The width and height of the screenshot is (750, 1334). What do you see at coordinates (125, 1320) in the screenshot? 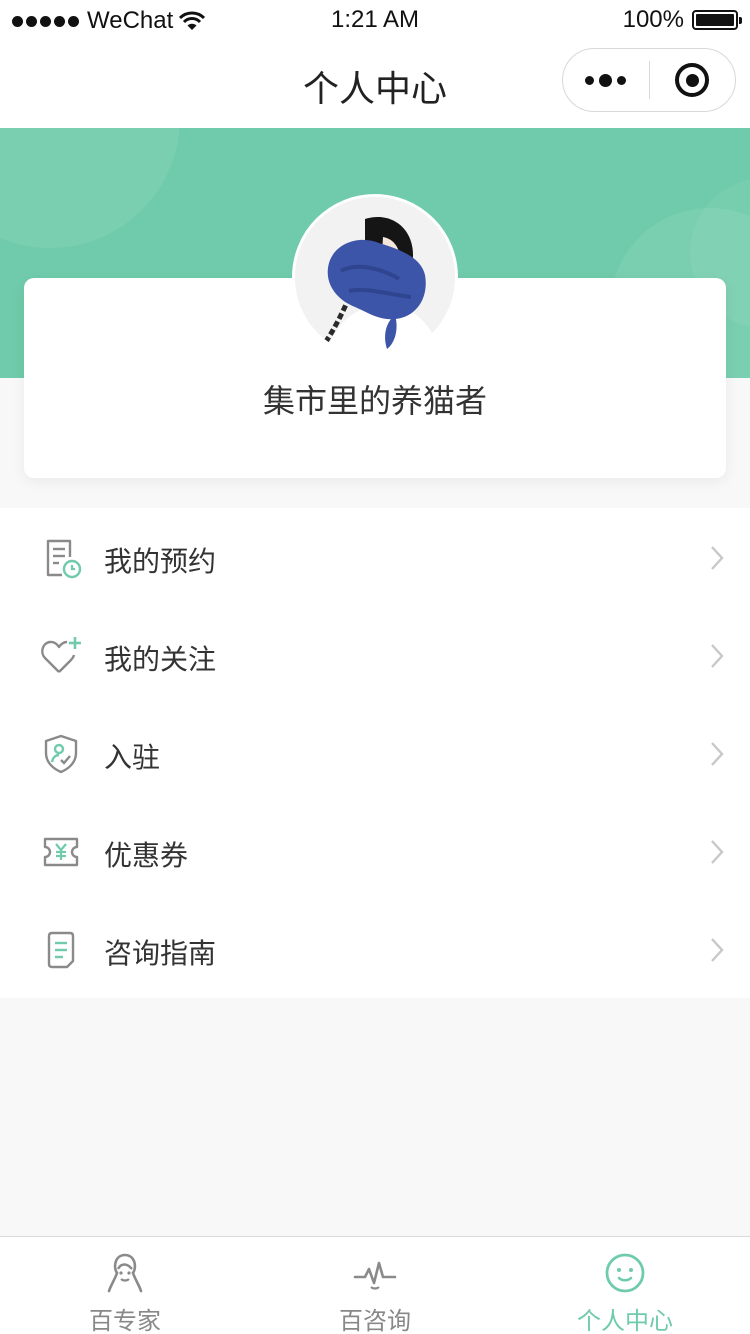
I see `tab-label: 百专家` at bounding box center [125, 1320].